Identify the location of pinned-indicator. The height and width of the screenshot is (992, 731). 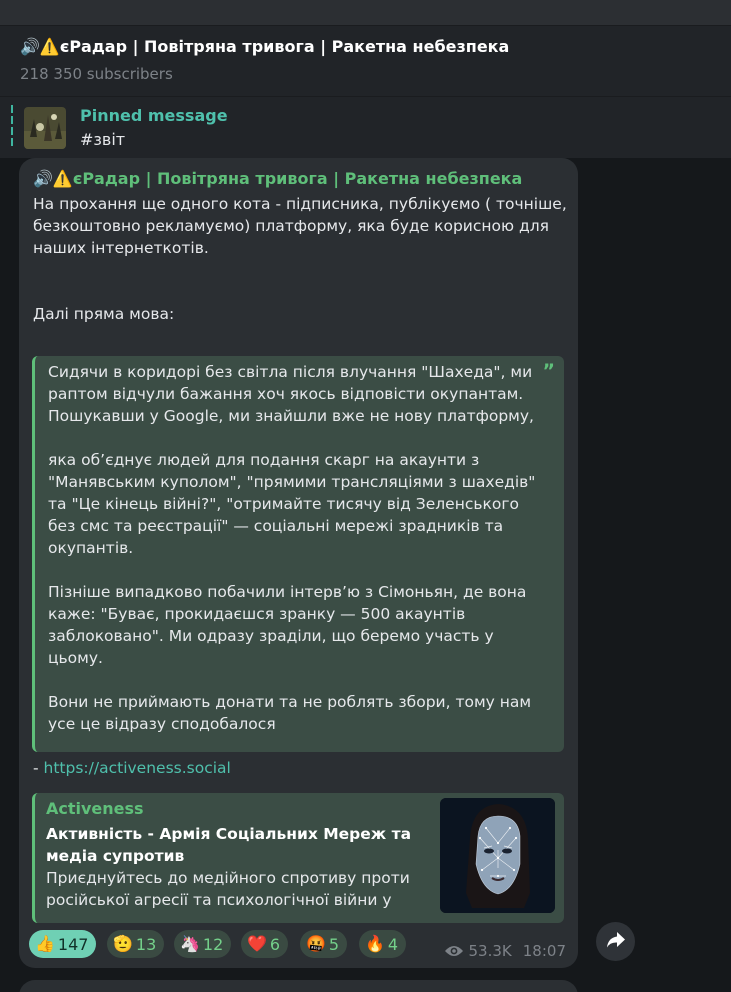
(12, 127).